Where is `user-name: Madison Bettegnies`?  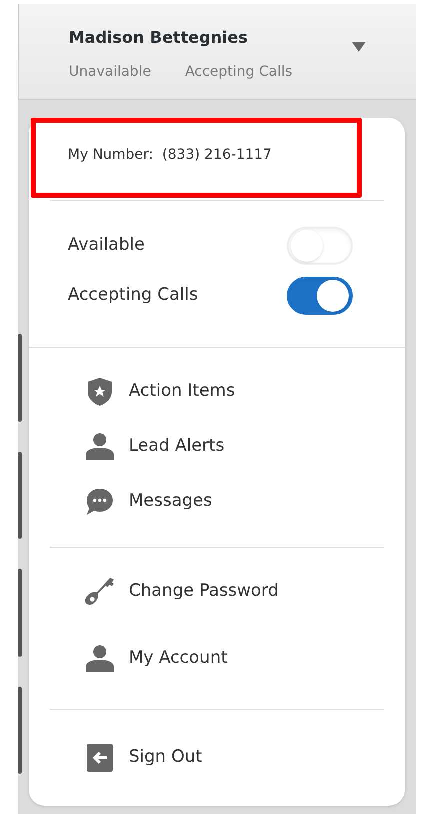 user-name: Madison Bettegnies is located at coordinates (159, 38).